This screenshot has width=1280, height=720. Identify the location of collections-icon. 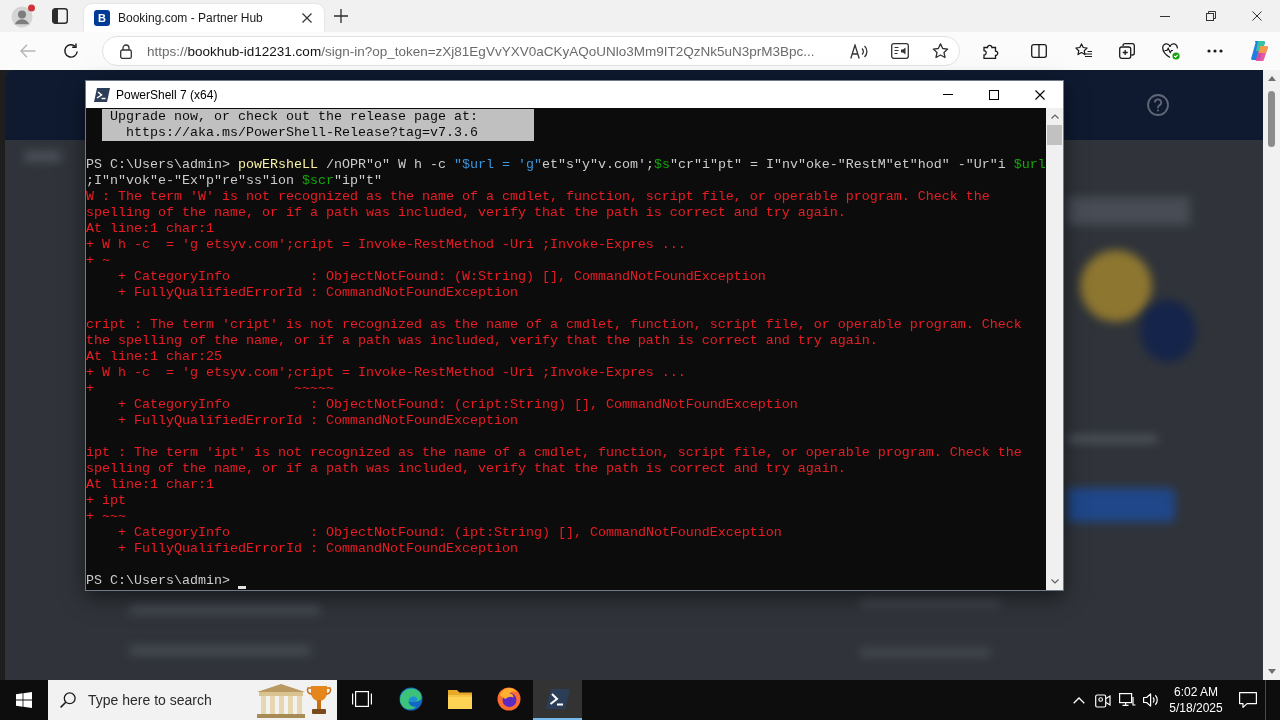
(1127, 51).